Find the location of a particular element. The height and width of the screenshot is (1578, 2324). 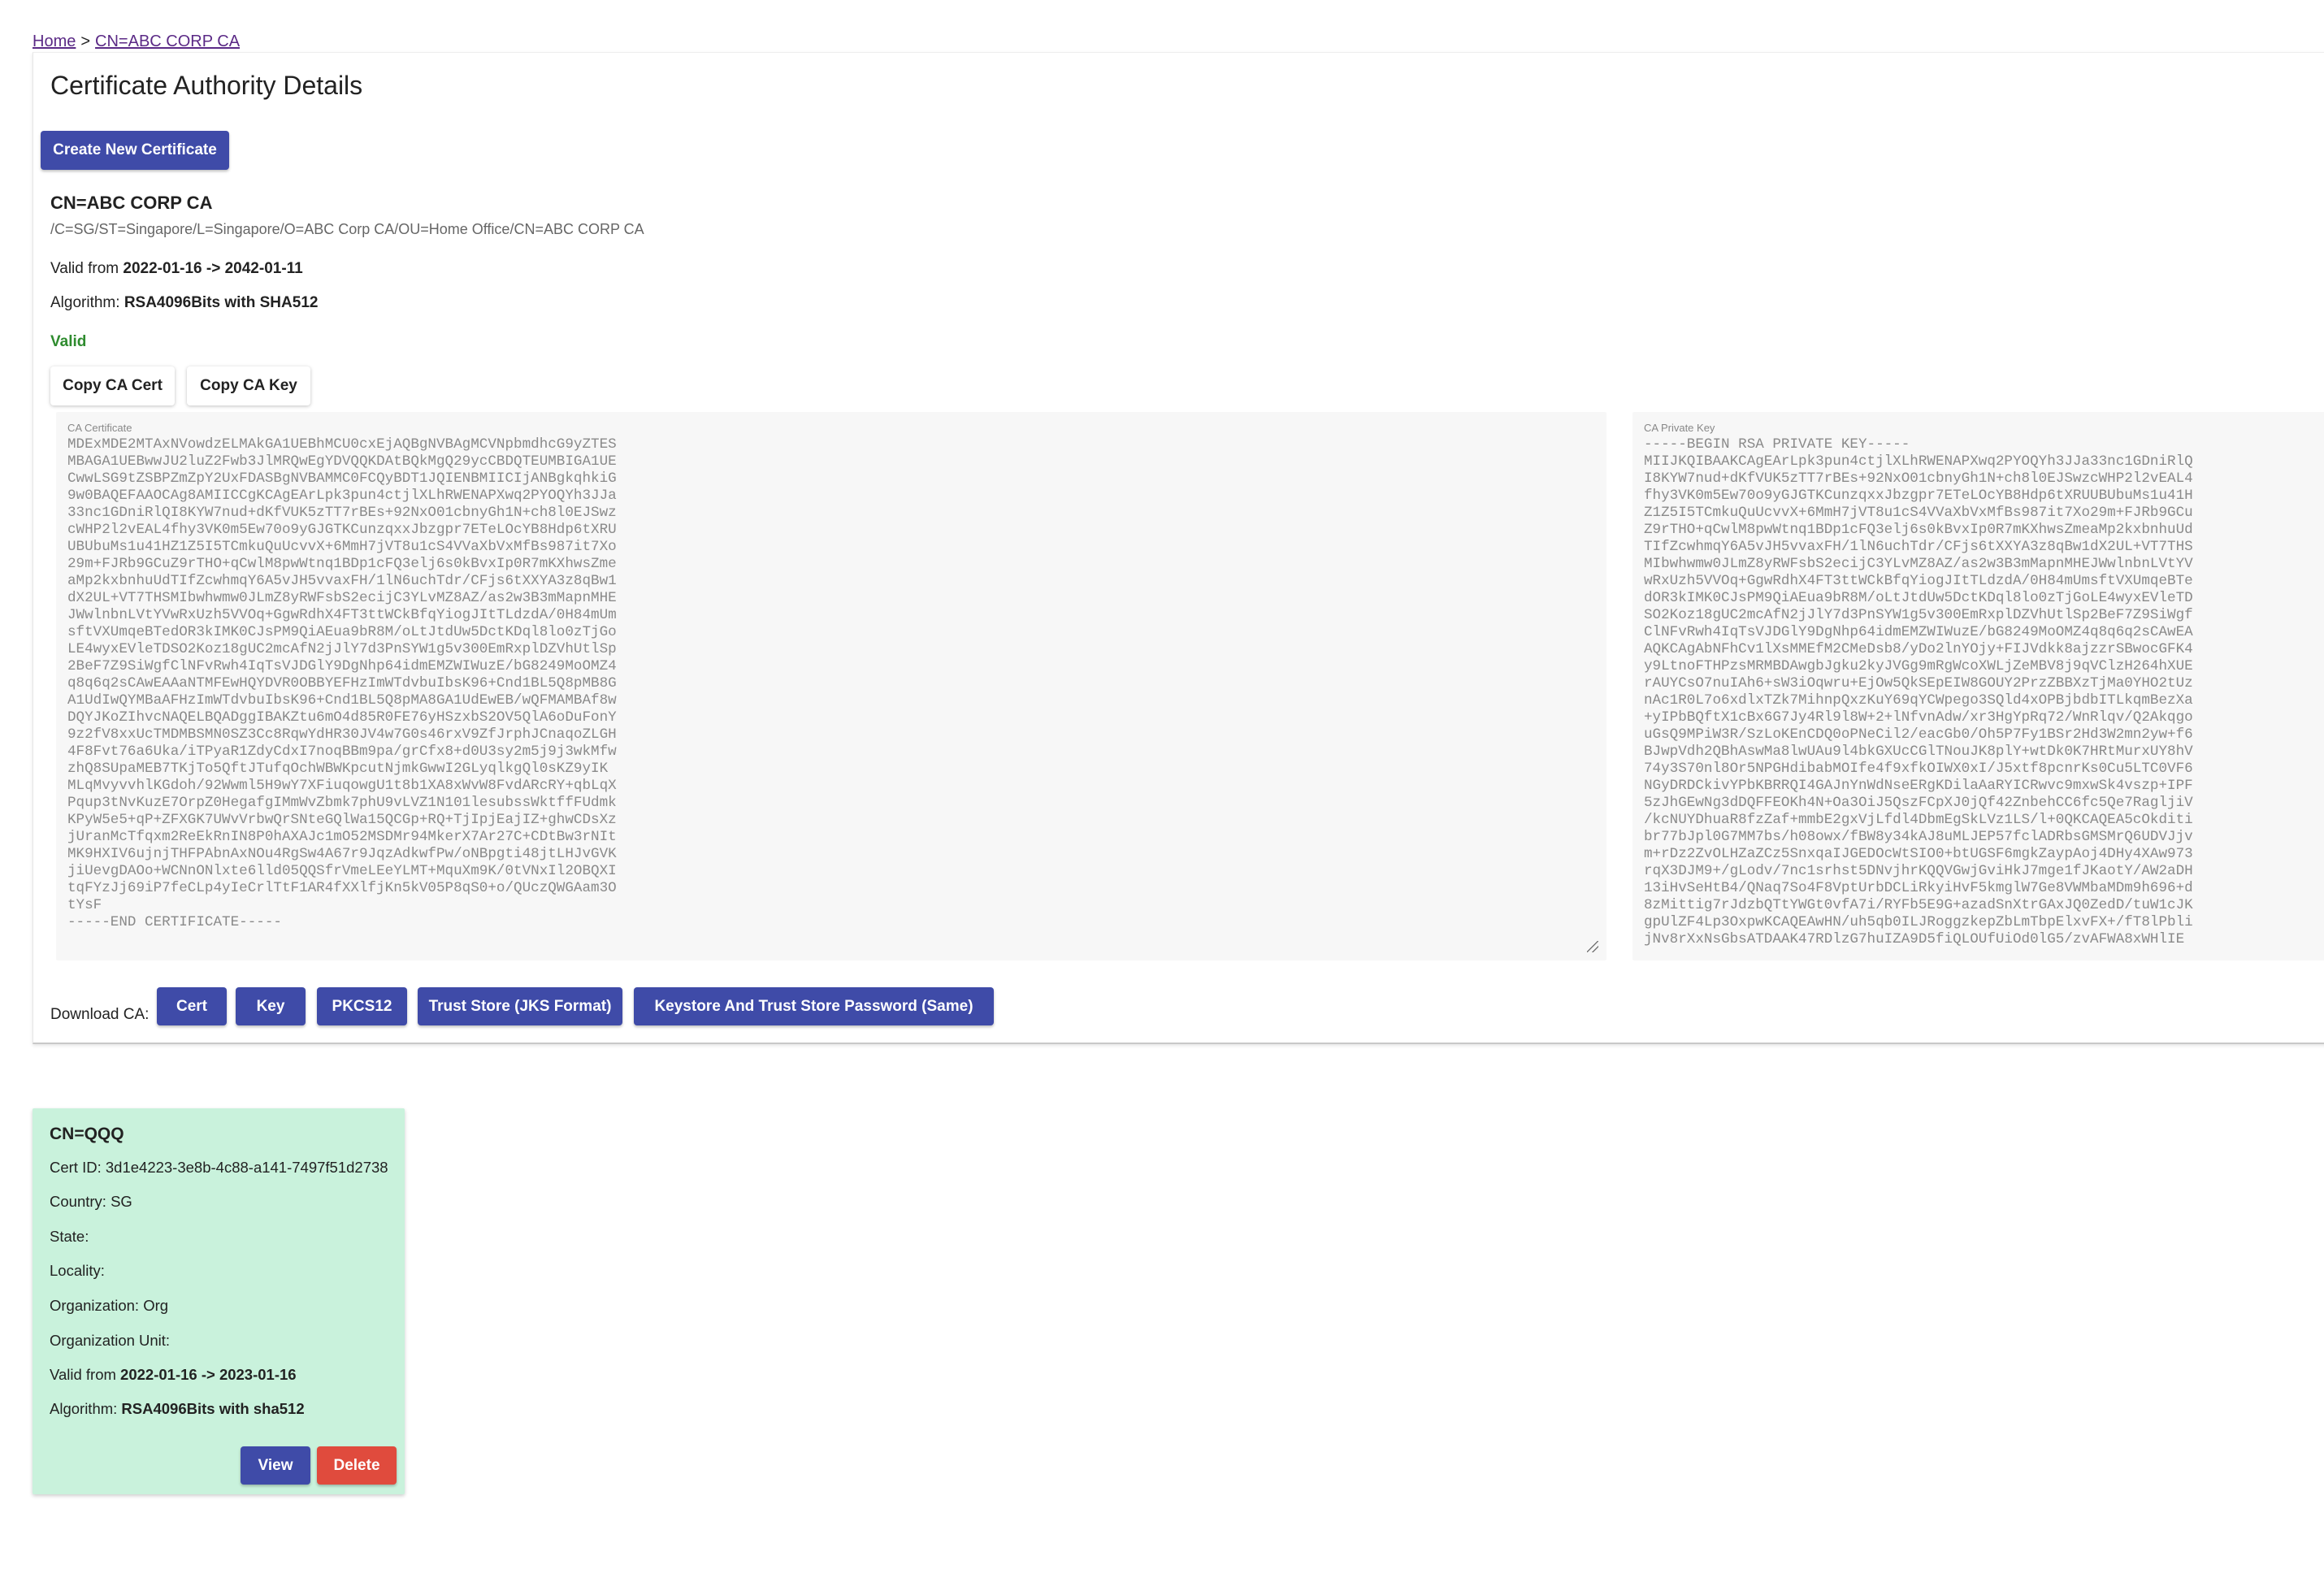

cert-algorithm: Algorithm: RSA4096Bits with sha512 is located at coordinates (178, 1409).